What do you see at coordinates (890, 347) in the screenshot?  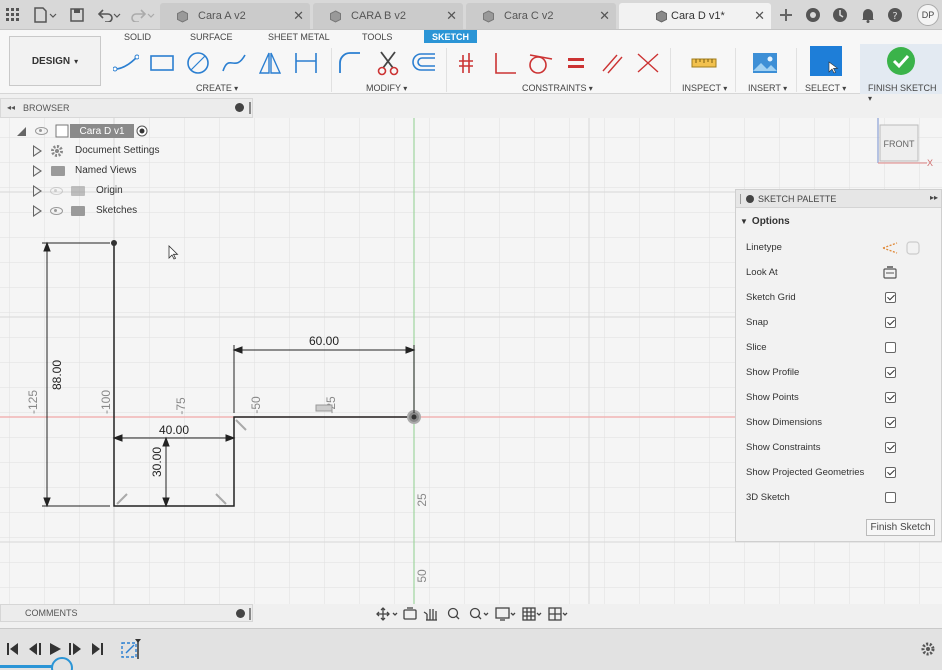 I see `slice-checkbox` at bounding box center [890, 347].